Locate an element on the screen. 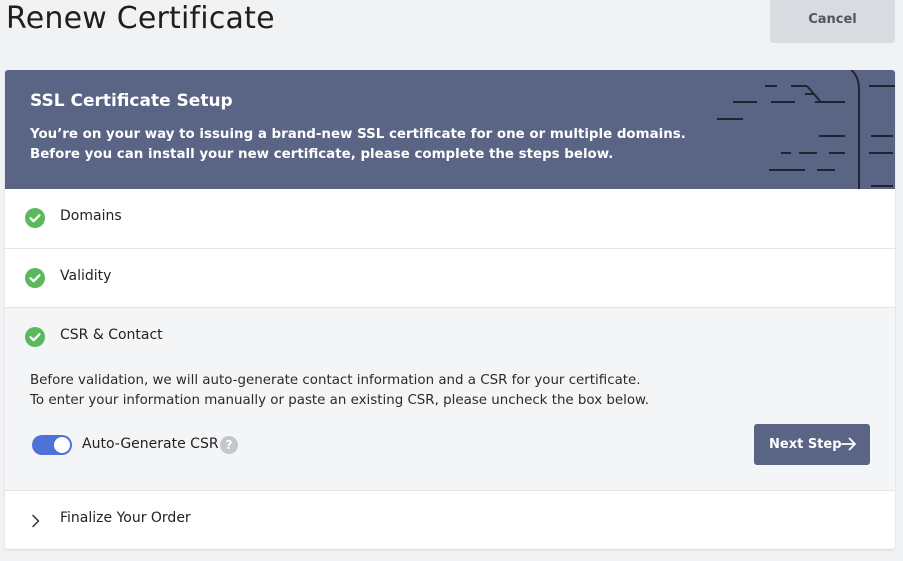  help-icon: ? is located at coordinates (229, 445).